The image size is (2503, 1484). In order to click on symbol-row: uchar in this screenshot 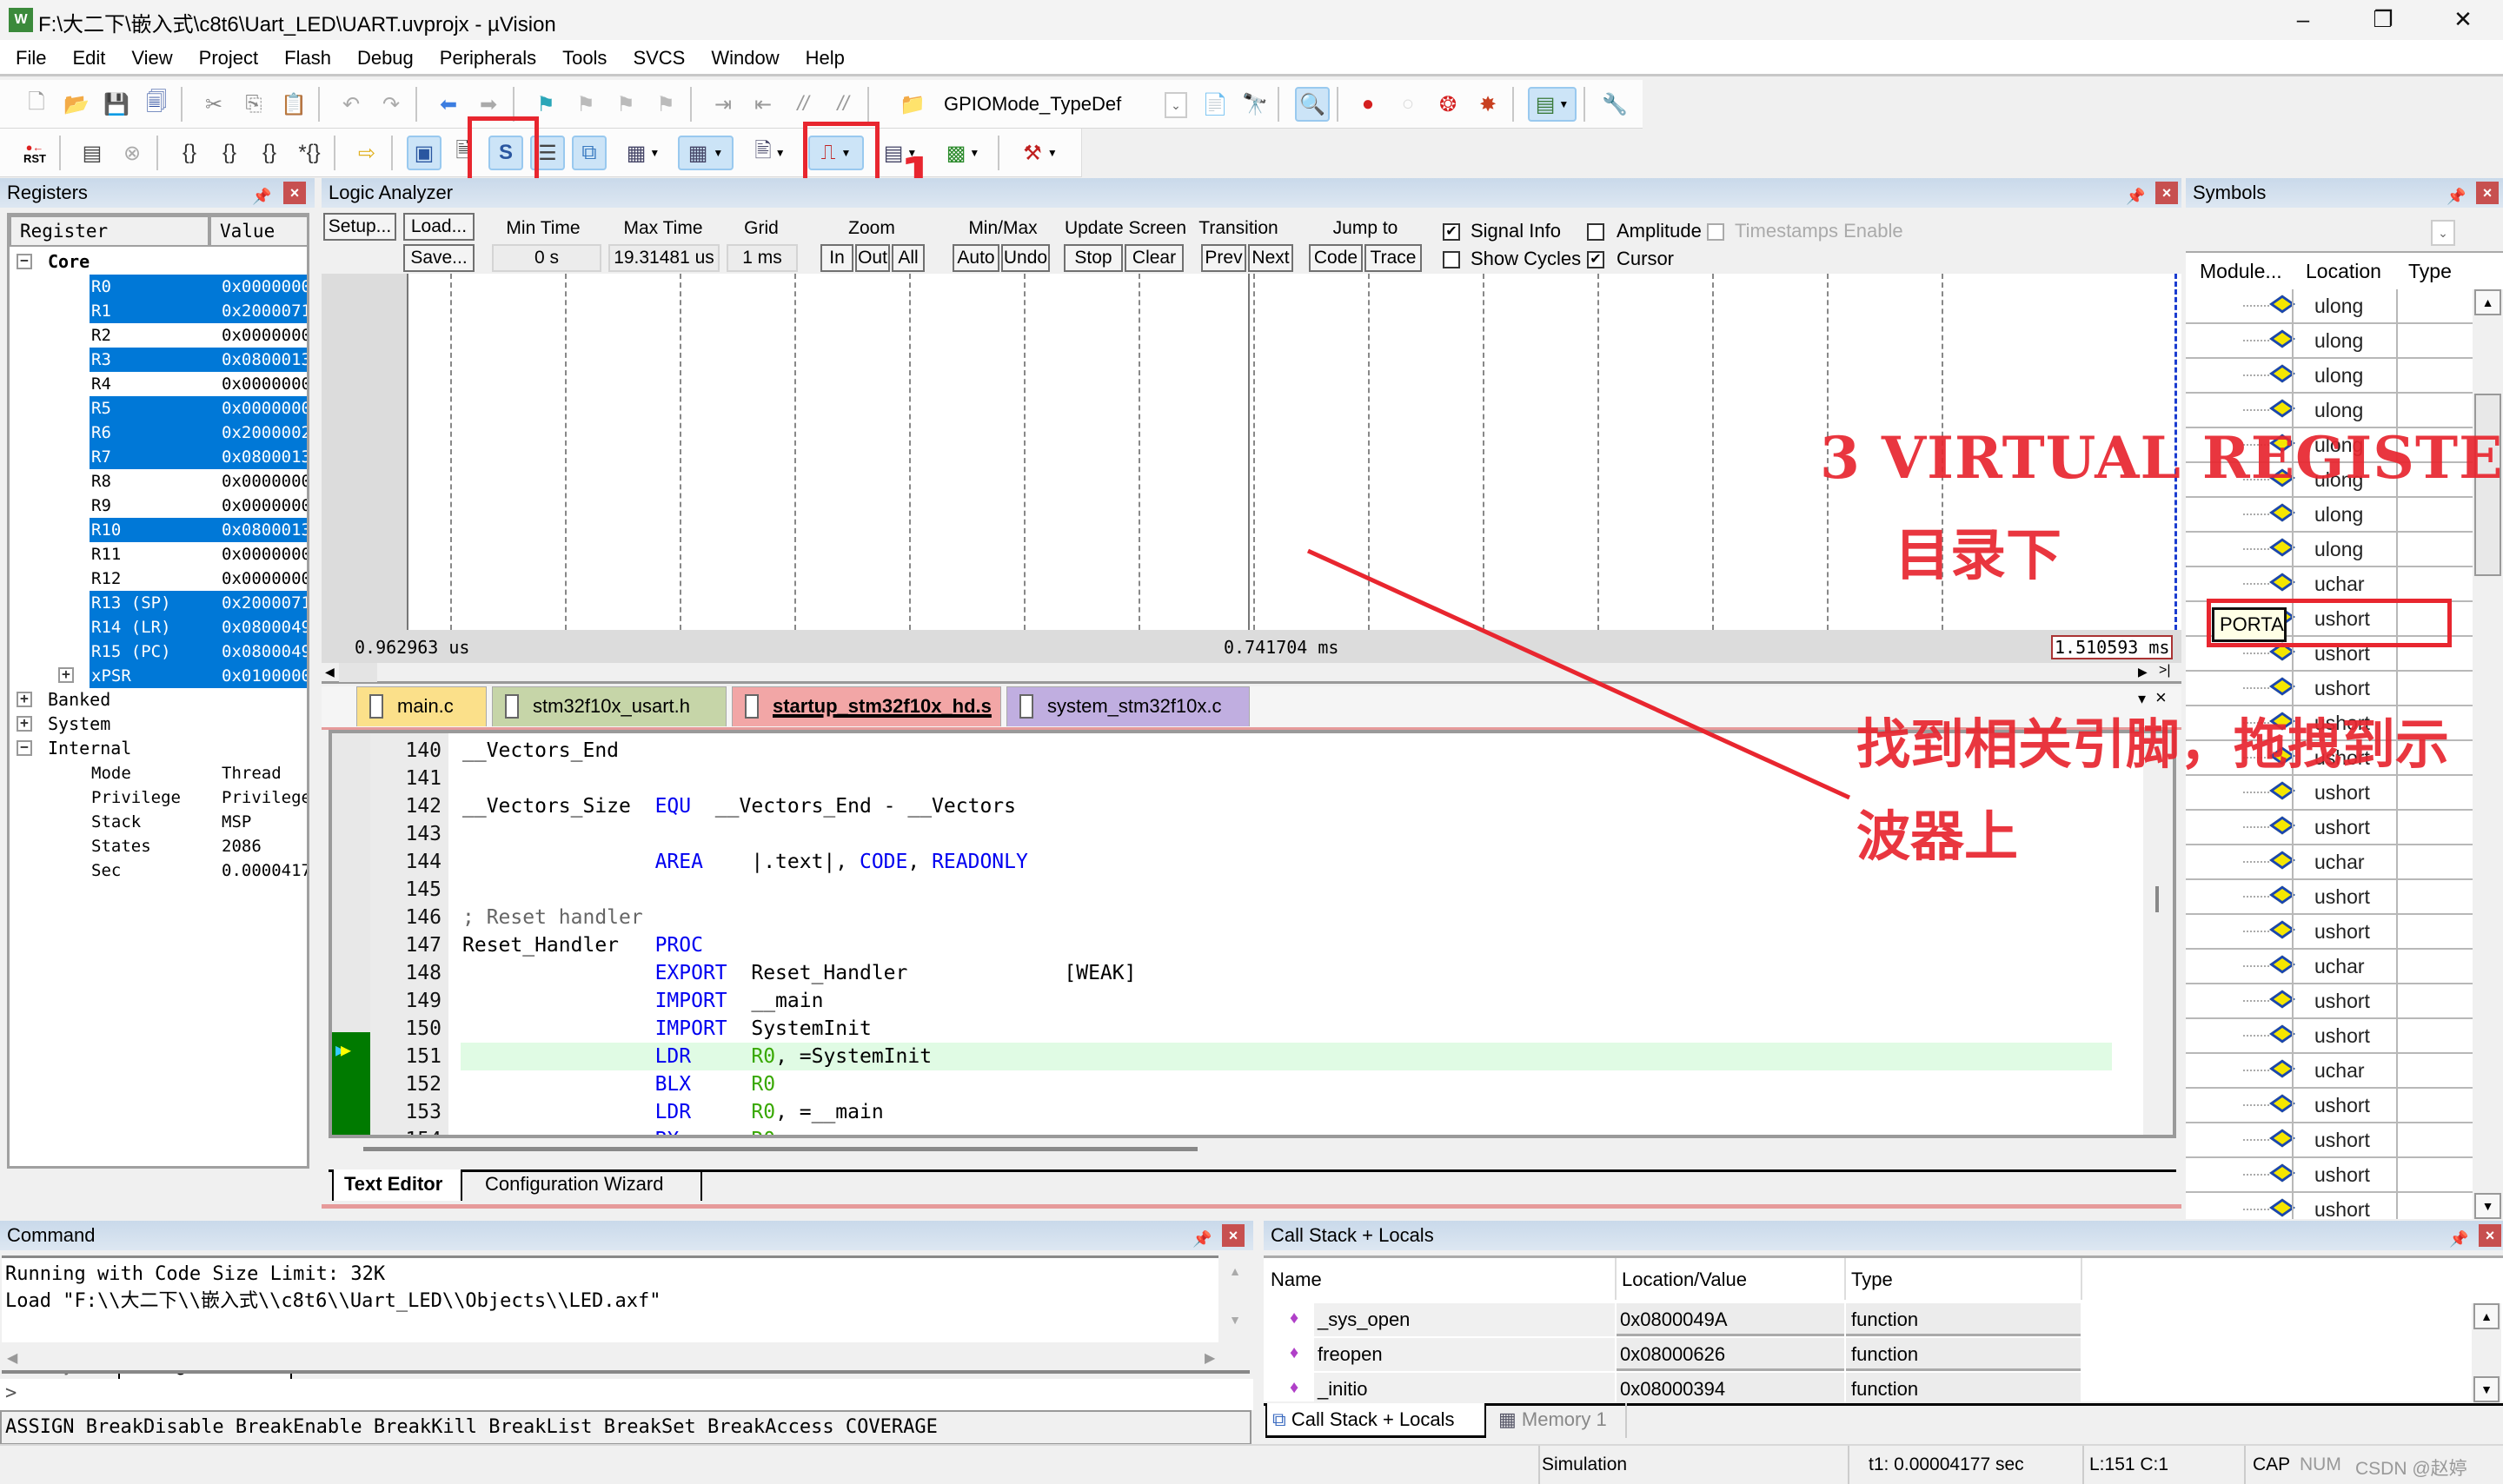, I will do `click(2329, 967)`.